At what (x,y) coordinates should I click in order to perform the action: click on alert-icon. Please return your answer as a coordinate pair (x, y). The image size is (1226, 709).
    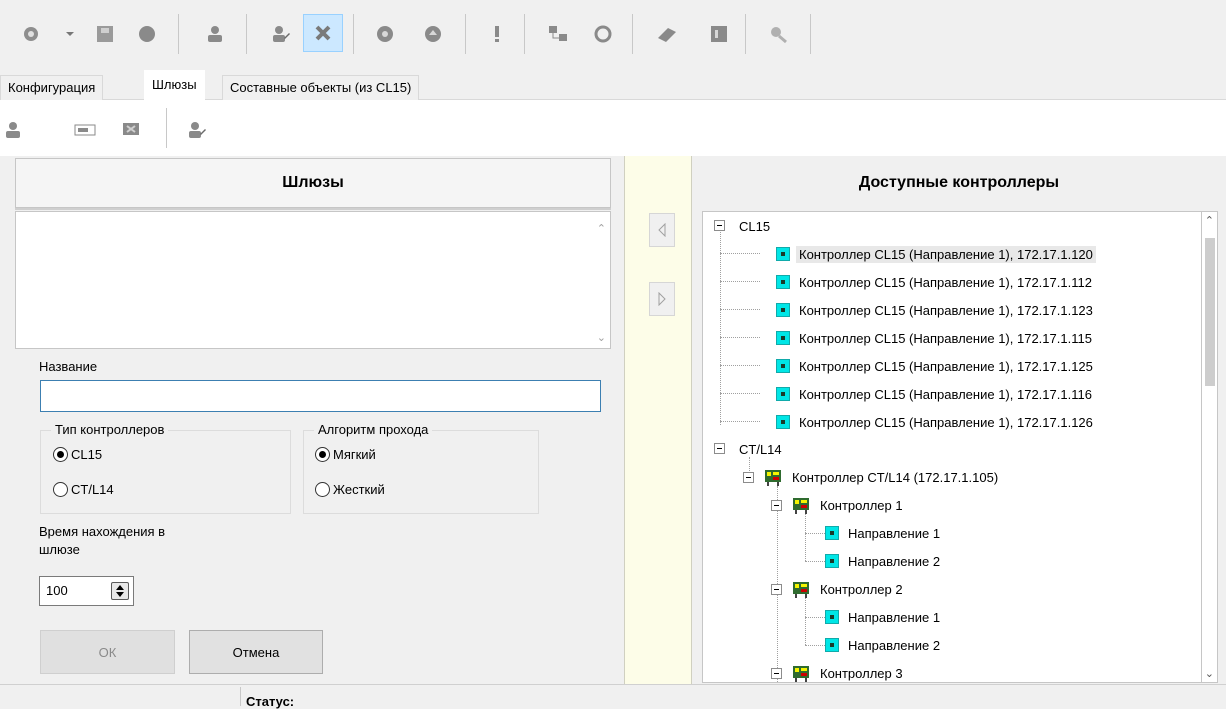
    Looking at the image, I should click on (497, 34).